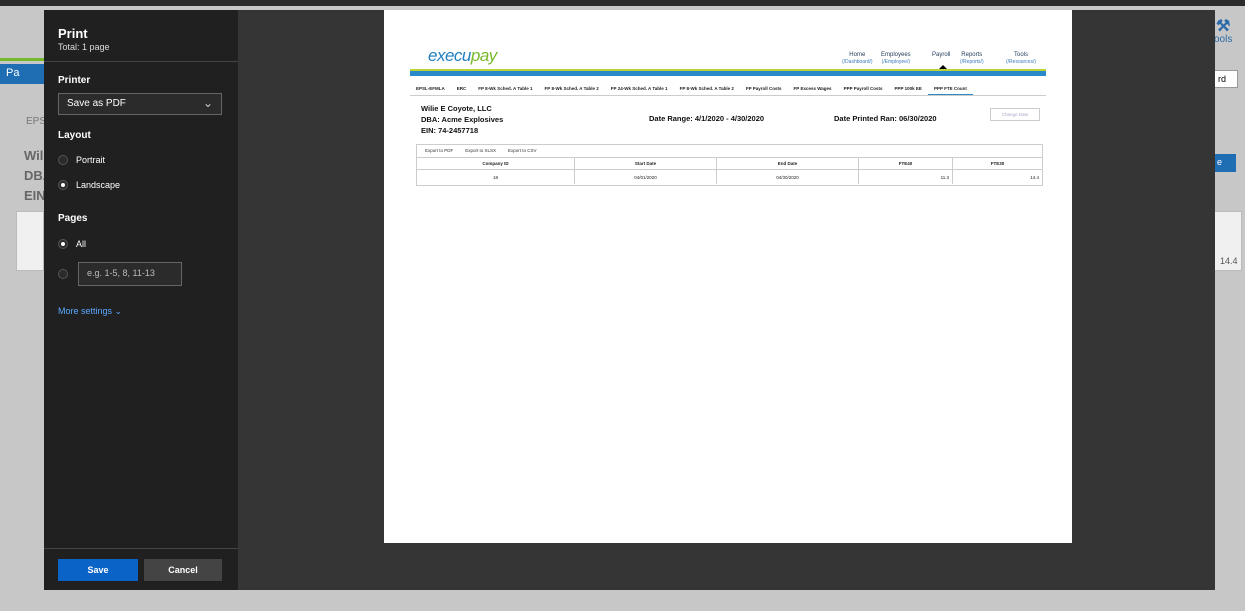  Describe the element at coordinates (98, 570) in the screenshot. I see `save-button: Save` at that location.